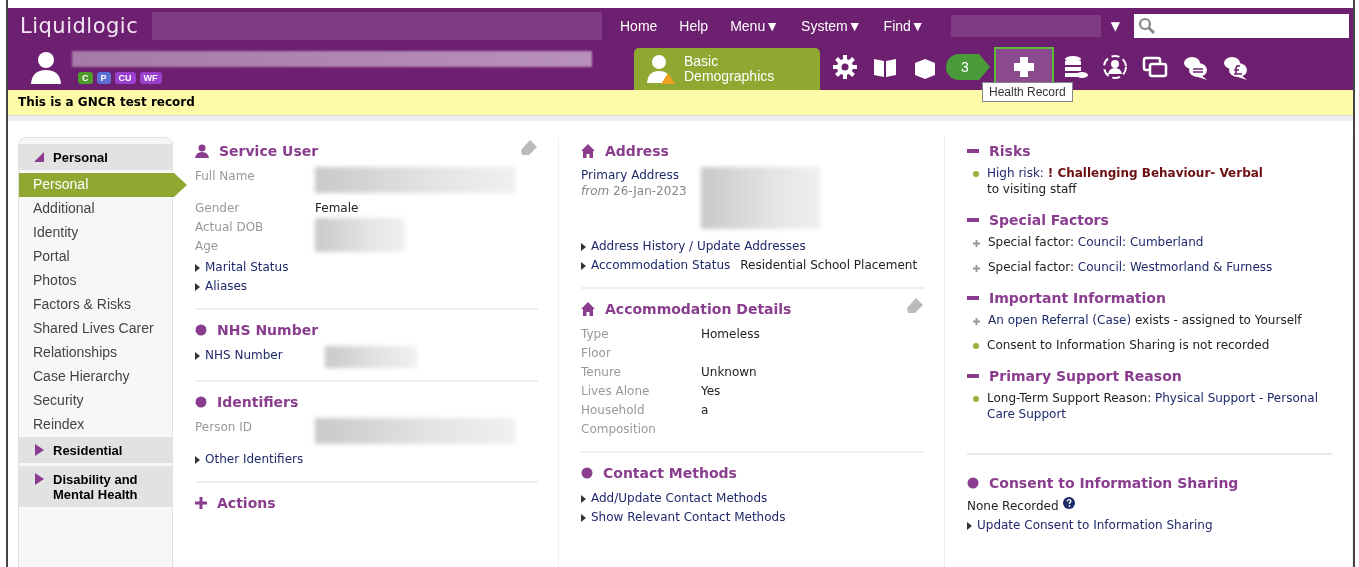 This screenshot has width=1359, height=567. What do you see at coordinates (639, 26) in the screenshot?
I see `nav-link: Home` at bounding box center [639, 26].